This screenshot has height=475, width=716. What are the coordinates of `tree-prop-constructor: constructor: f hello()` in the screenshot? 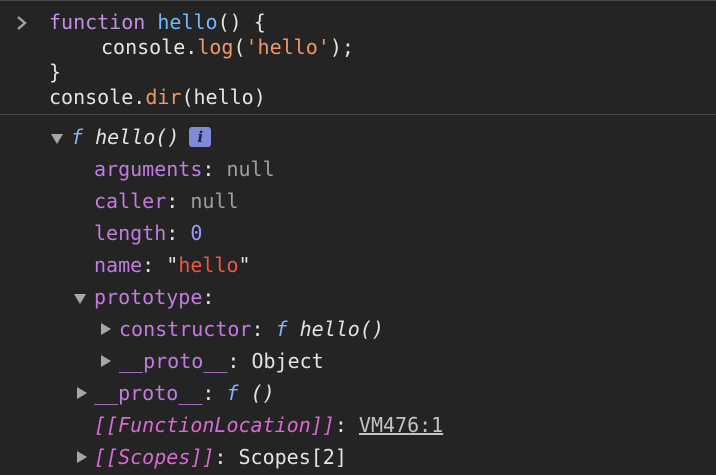 It's located at (251, 329).